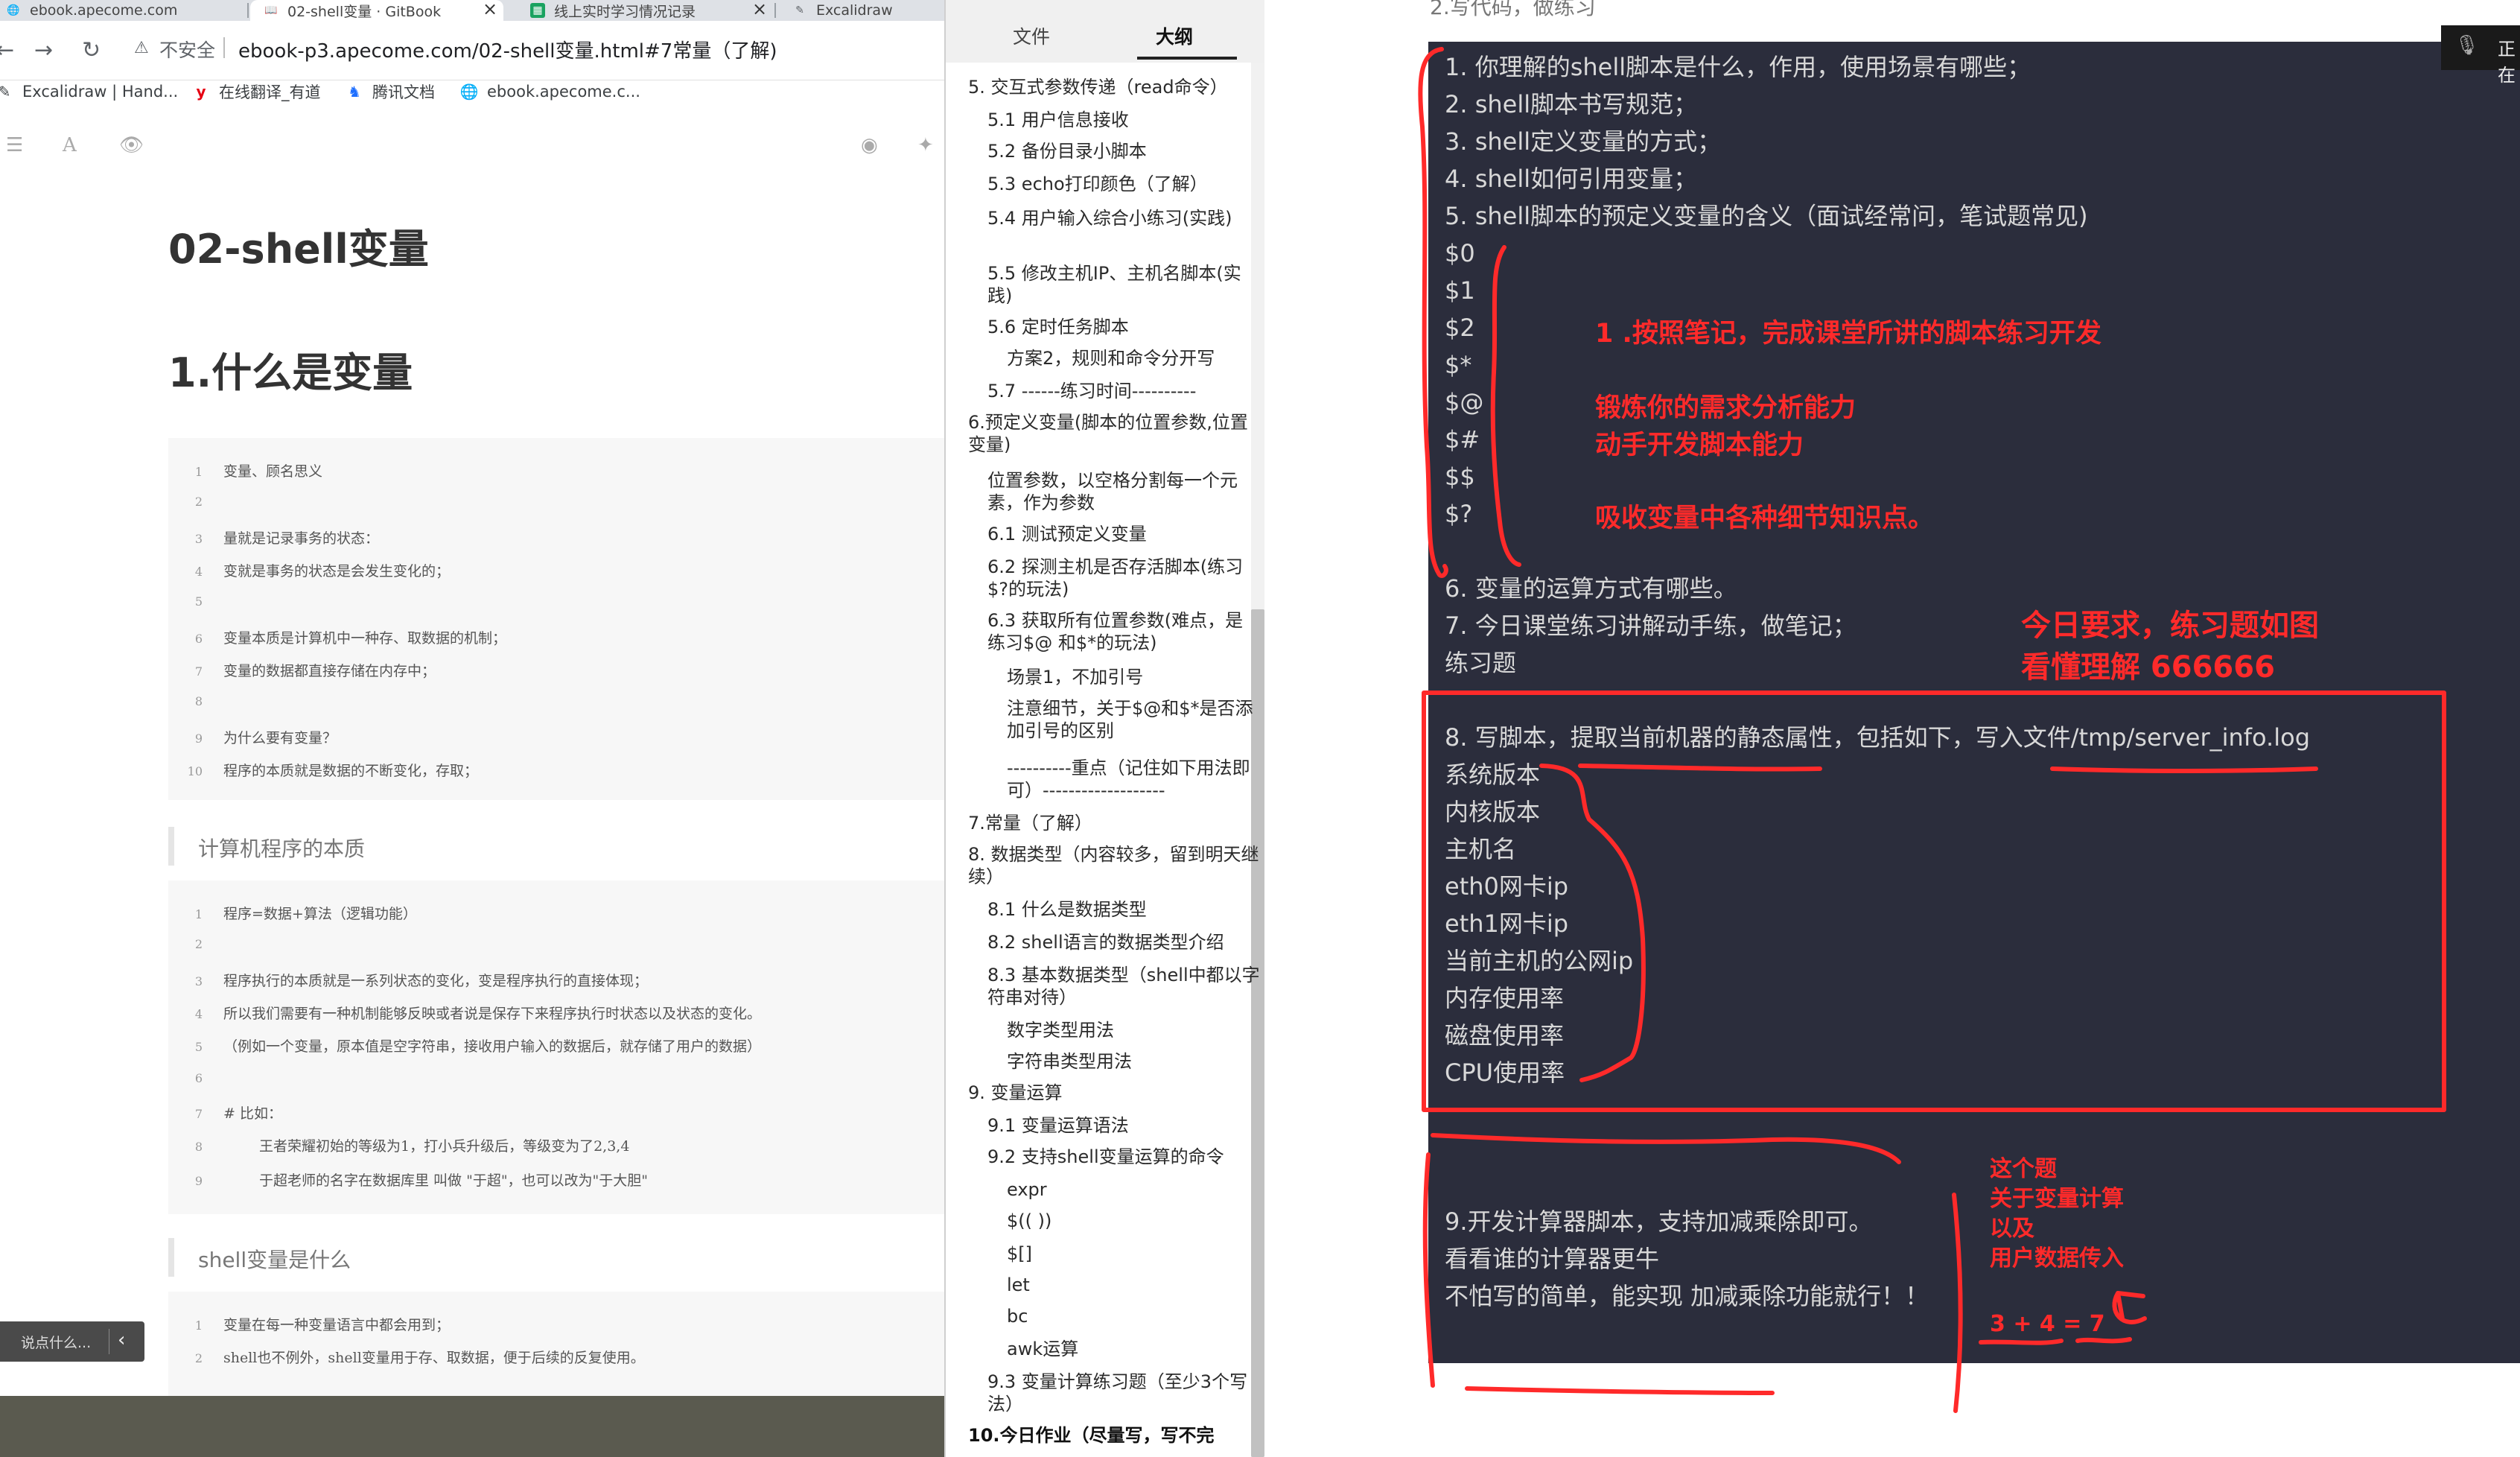 The width and height of the screenshot is (2520, 1457). I want to click on outline-item: $[], so click(1133, 1253).